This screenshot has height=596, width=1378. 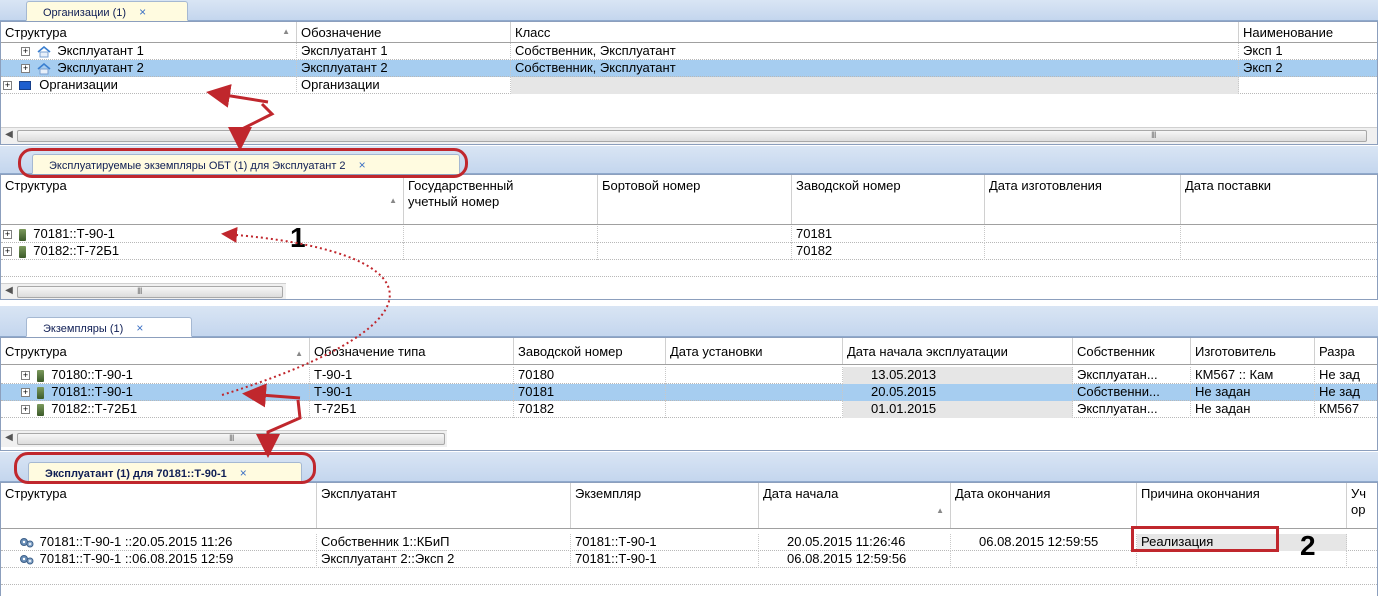 I want to click on tree-cell: + Эксплуатант 2, so click(x=149, y=68).